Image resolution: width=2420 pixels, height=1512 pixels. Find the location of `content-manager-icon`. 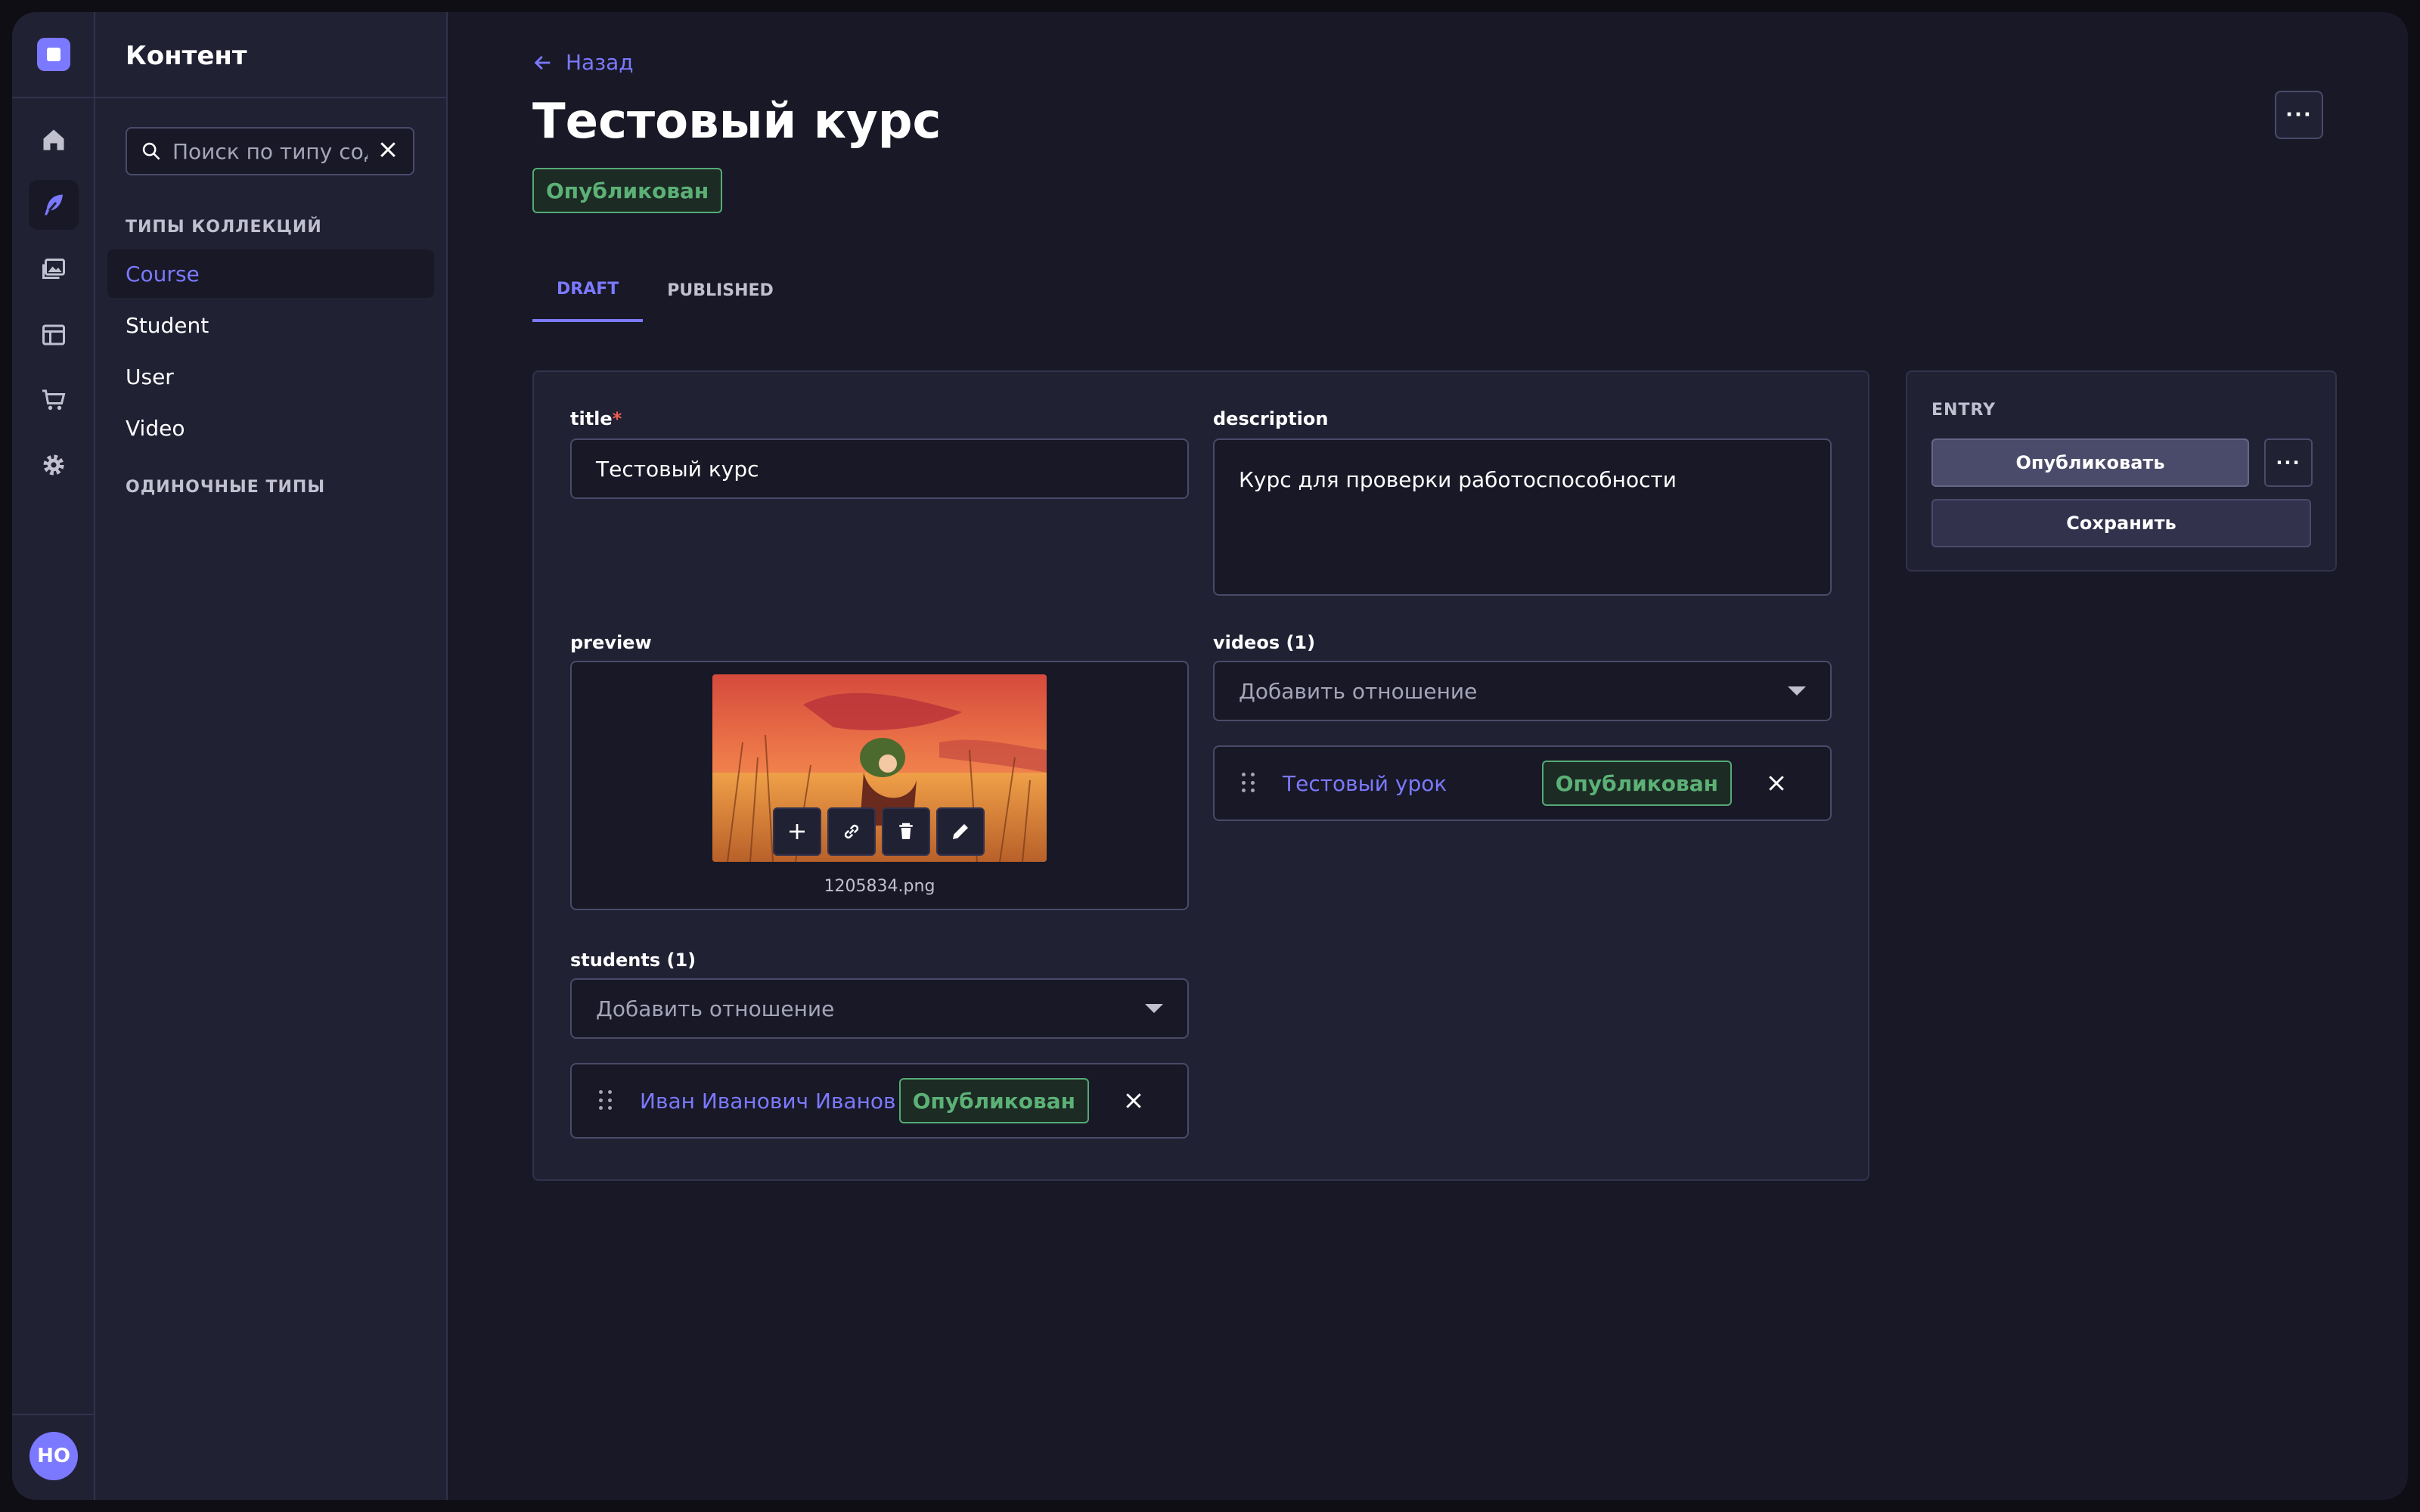

content-manager-icon is located at coordinates (54, 205).